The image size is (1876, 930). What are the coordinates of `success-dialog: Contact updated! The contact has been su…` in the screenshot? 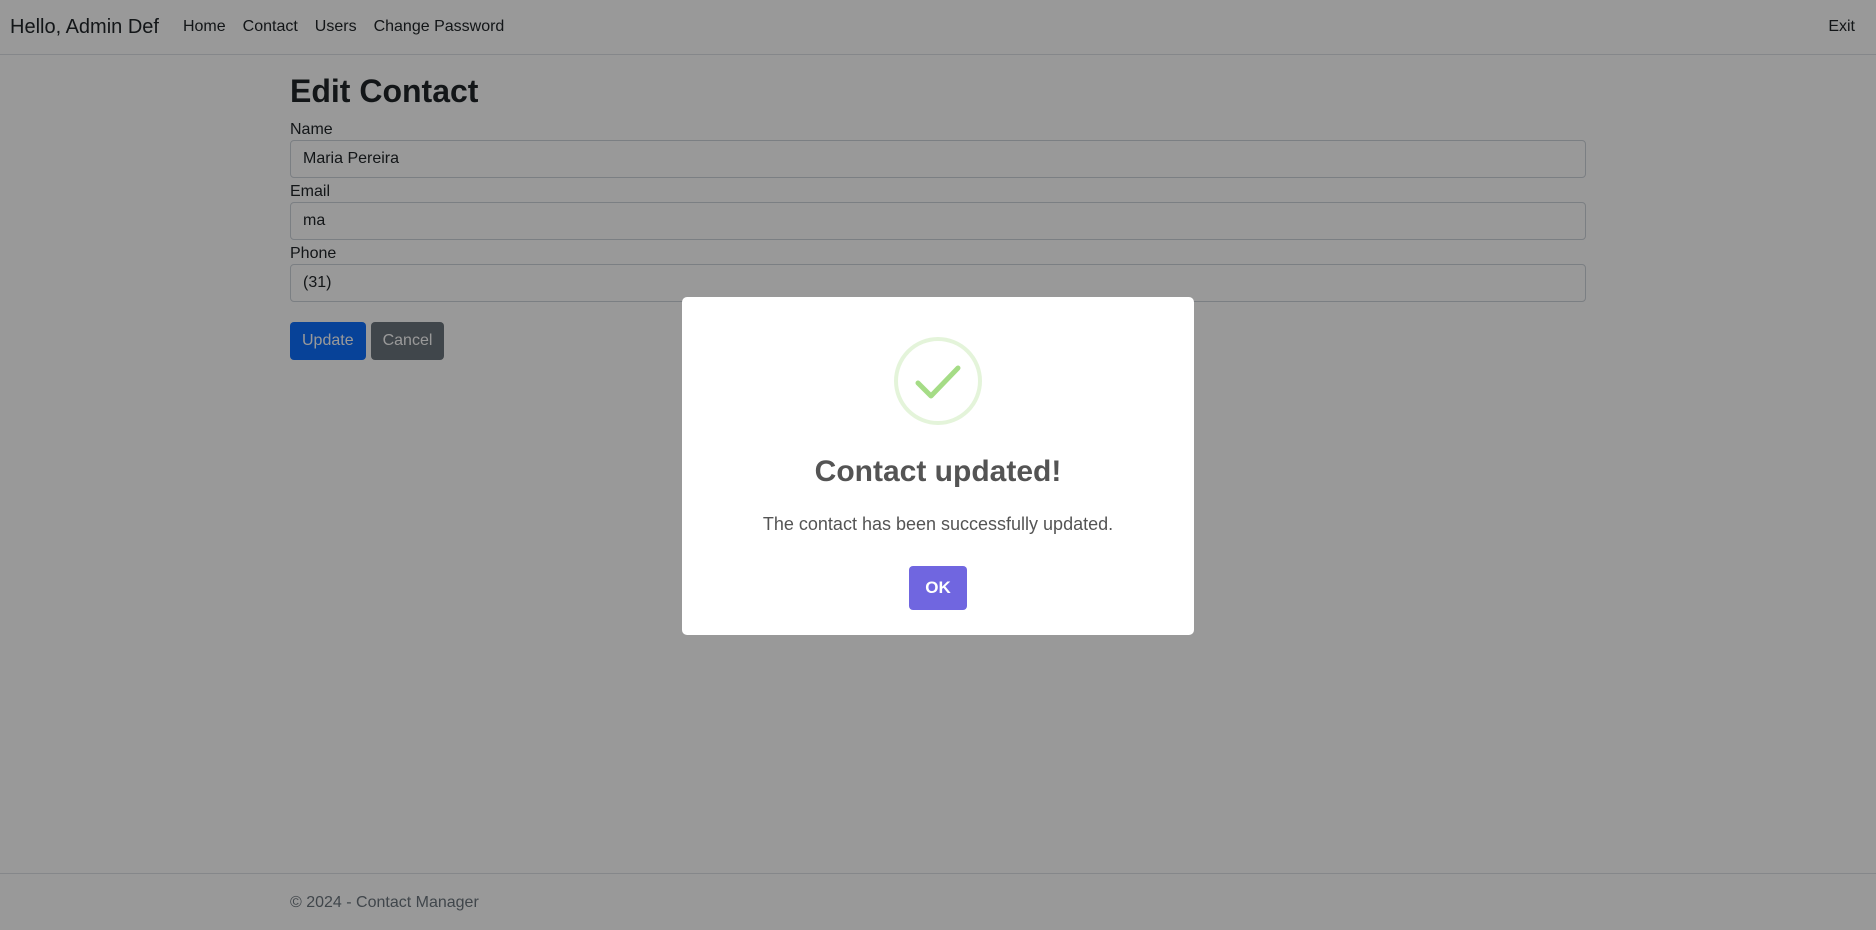 It's located at (938, 466).